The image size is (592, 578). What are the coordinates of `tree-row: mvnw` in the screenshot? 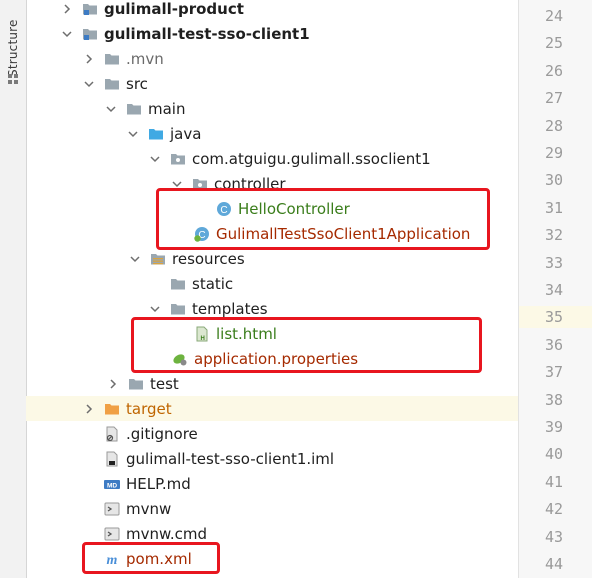 It's located at (272, 508).